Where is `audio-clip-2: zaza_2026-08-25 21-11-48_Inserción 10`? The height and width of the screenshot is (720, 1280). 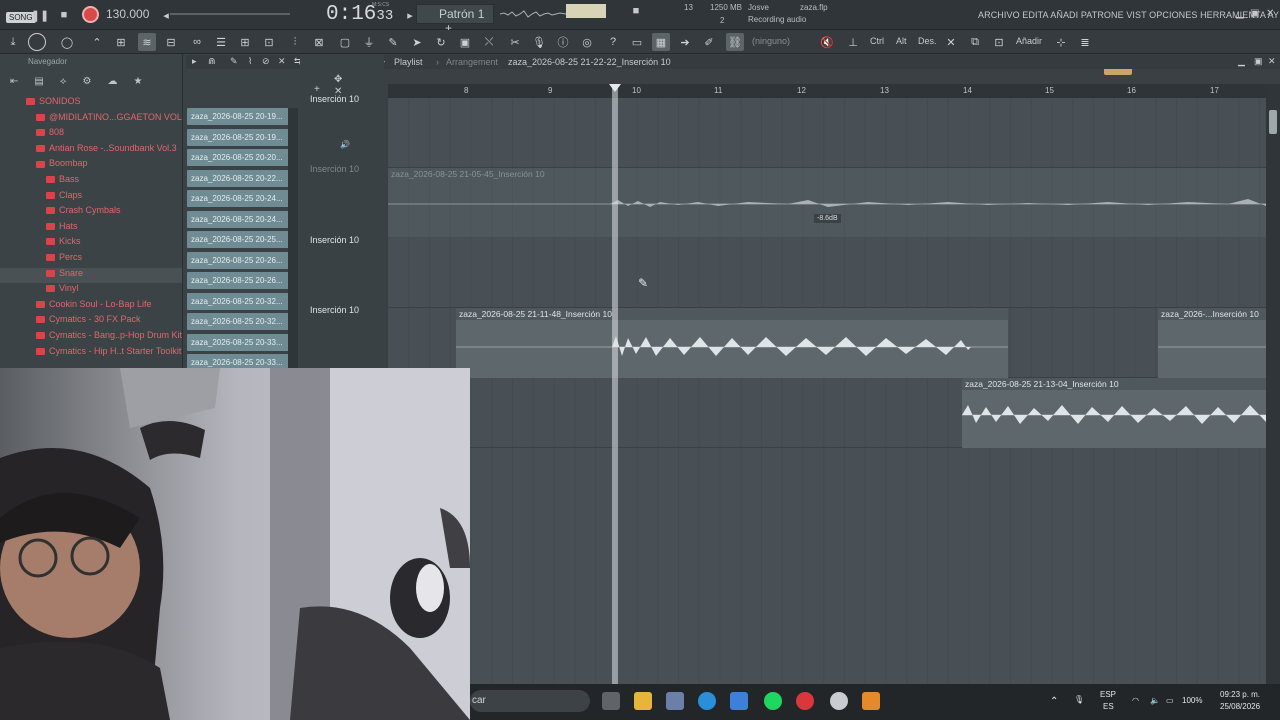 audio-clip-2: zaza_2026-08-25 21-11-48_Inserción 10 is located at coordinates (732, 343).